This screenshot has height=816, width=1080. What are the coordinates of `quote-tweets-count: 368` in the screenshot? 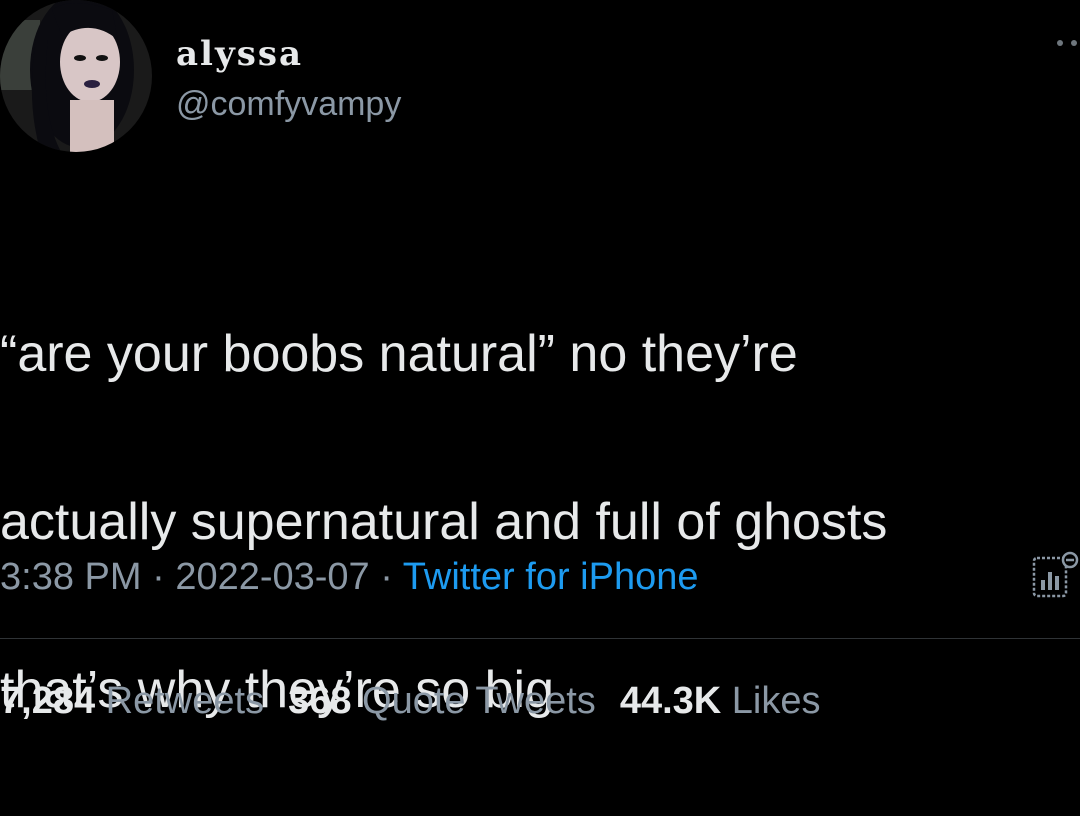 It's located at (320, 701).